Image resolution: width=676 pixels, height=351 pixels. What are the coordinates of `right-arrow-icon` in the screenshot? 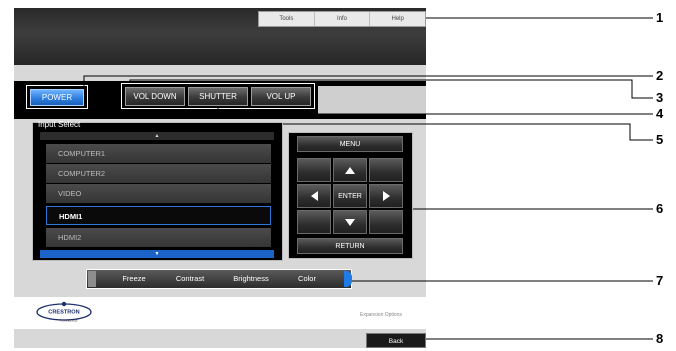 It's located at (386, 196).